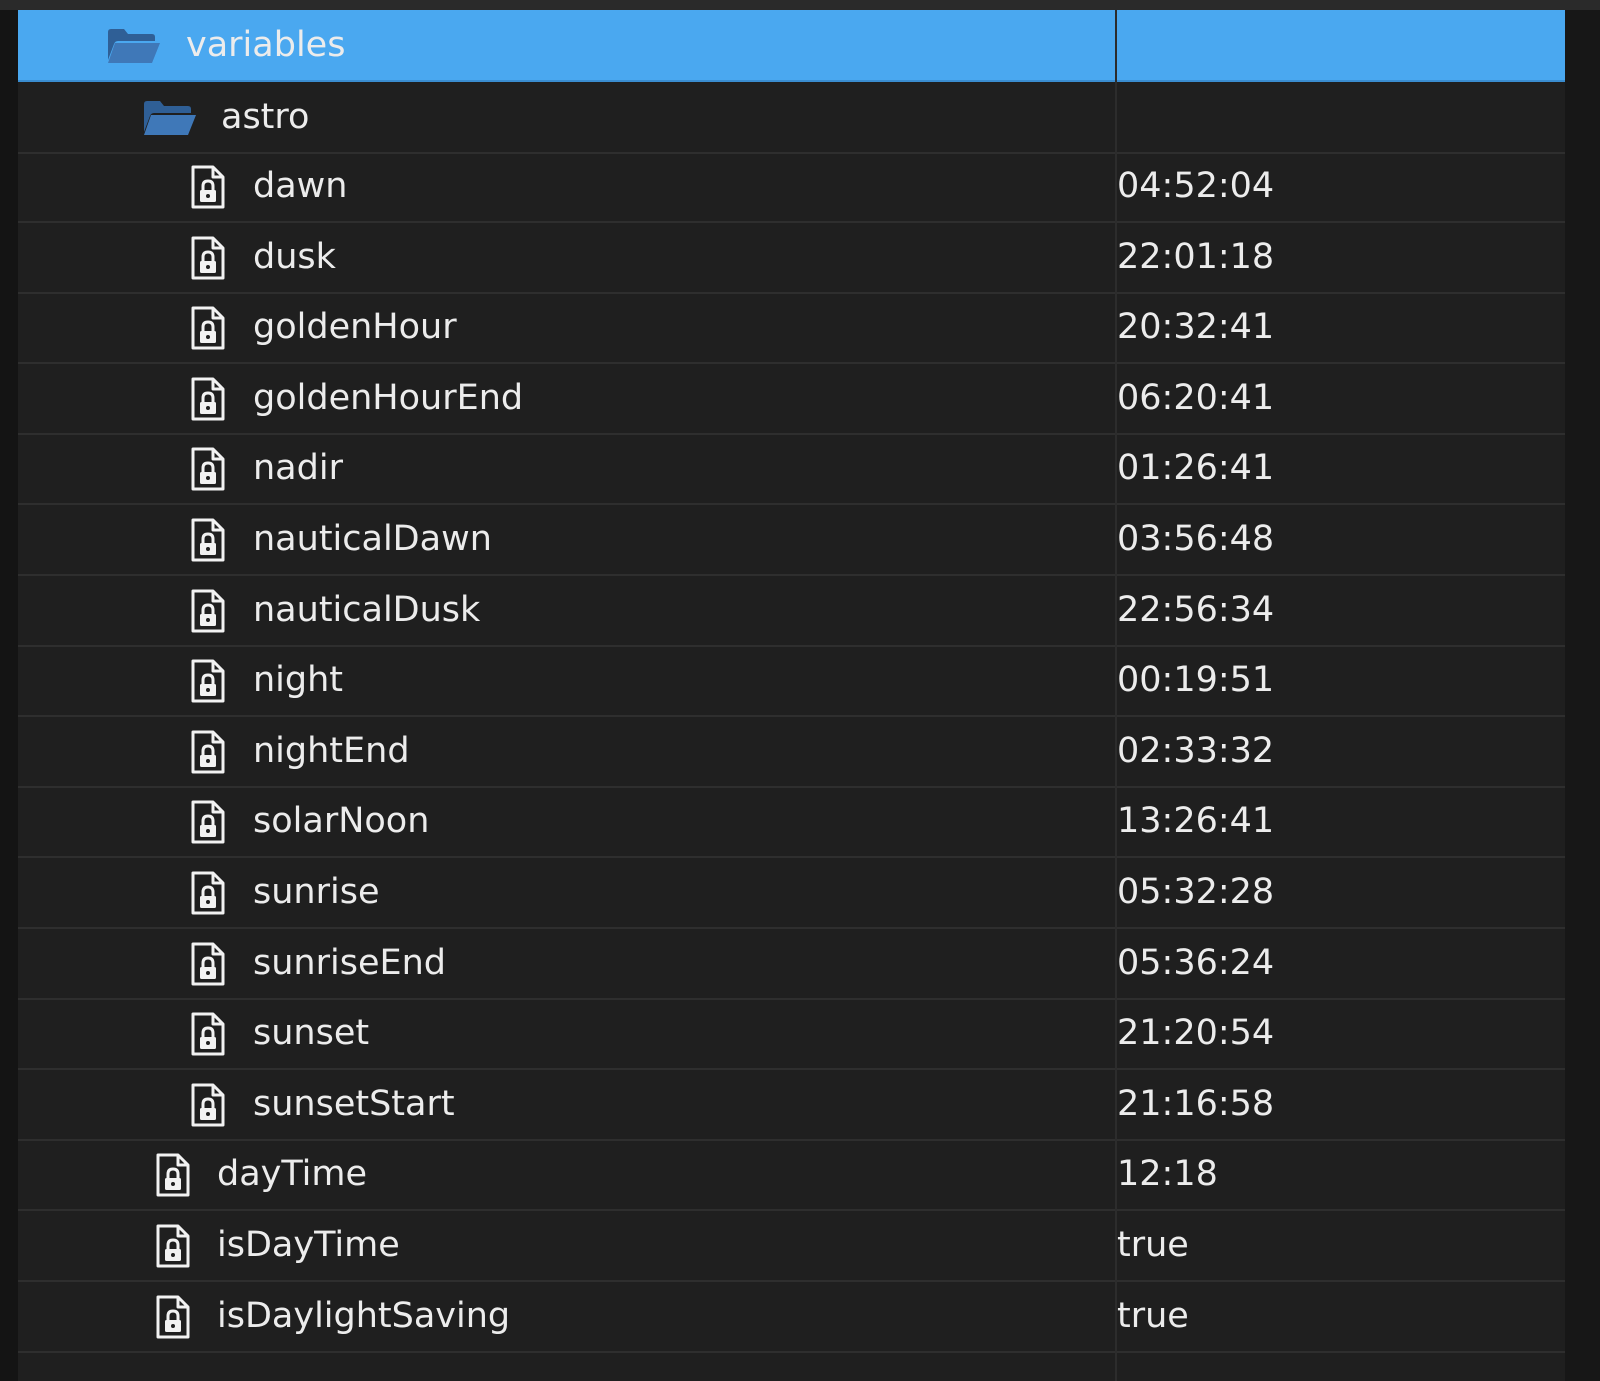 The width and height of the screenshot is (1600, 1381). What do you see at coordinates (1196, 327) in the screenshot?
I see `tree-row-value: 20:32:41` at bounding box center [1196, 327].